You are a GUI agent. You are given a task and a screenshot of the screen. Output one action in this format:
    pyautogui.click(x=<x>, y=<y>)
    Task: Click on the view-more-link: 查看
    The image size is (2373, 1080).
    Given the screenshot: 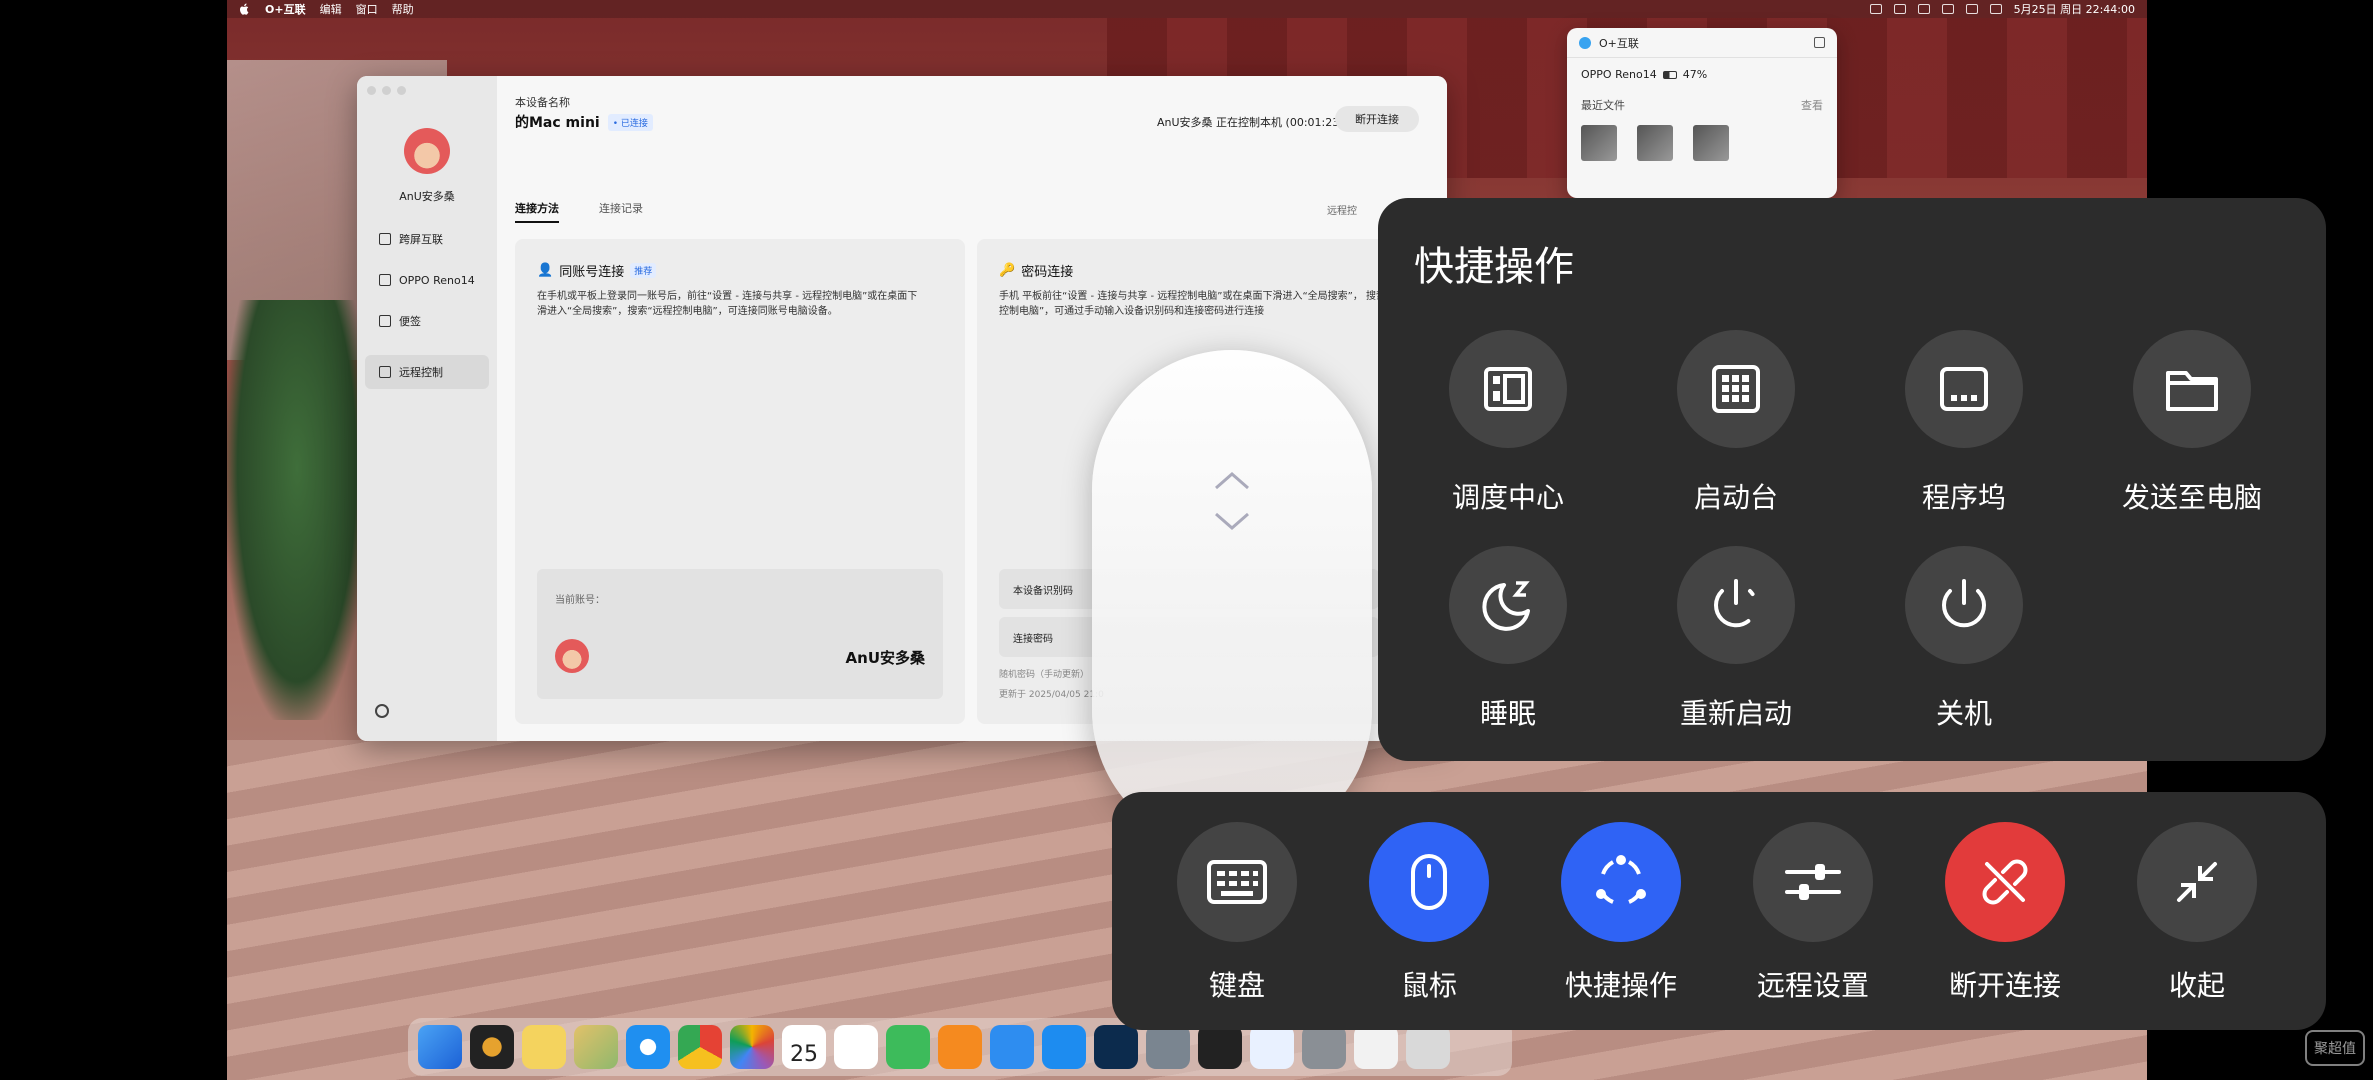 What is the action you would take?
    pyautogui.click(x=1812, y=105)
    